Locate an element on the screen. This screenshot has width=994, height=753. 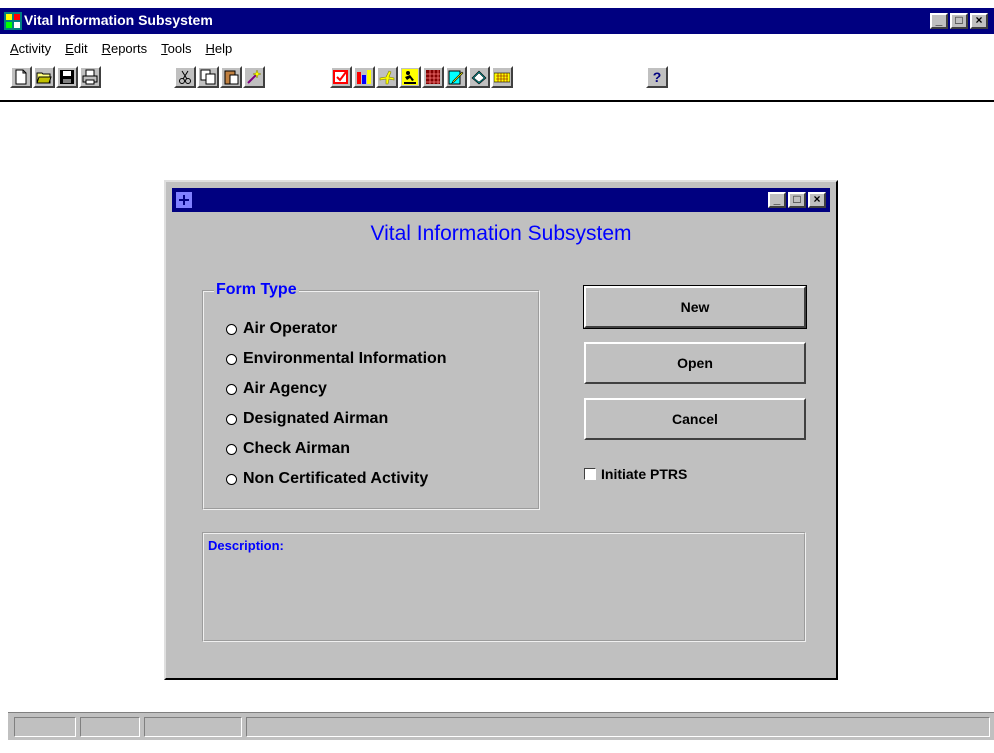
airman-icon is located at coordinates (410, 77).